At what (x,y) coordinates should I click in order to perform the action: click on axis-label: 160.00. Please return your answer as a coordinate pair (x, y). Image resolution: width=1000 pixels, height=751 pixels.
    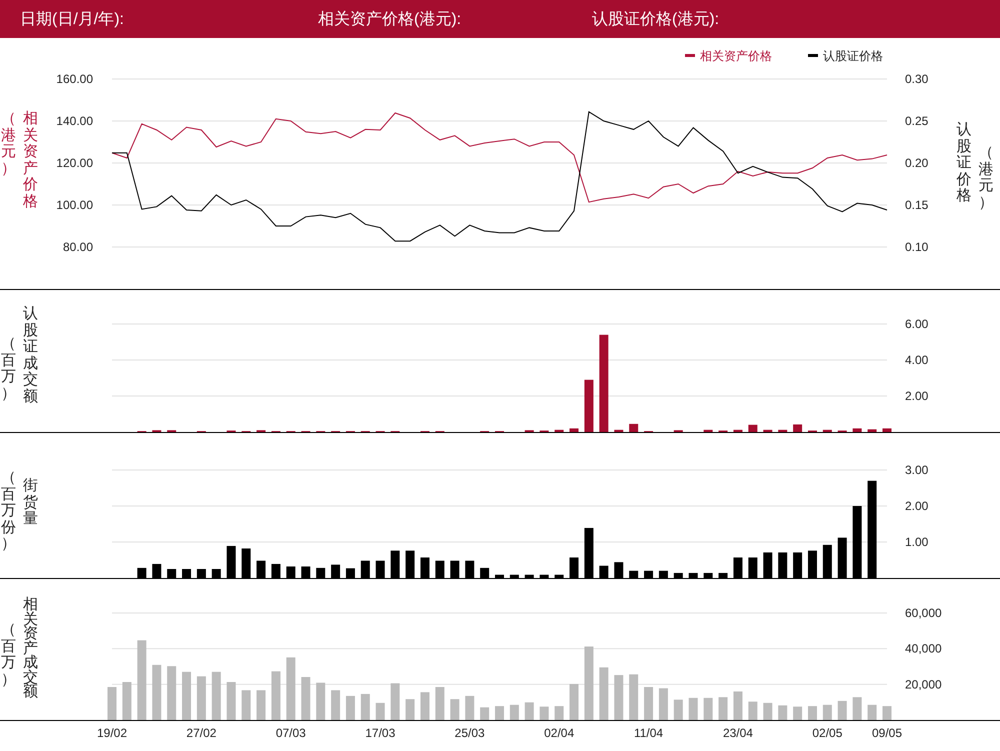
    Looking at the image, I should click on (75, 79).